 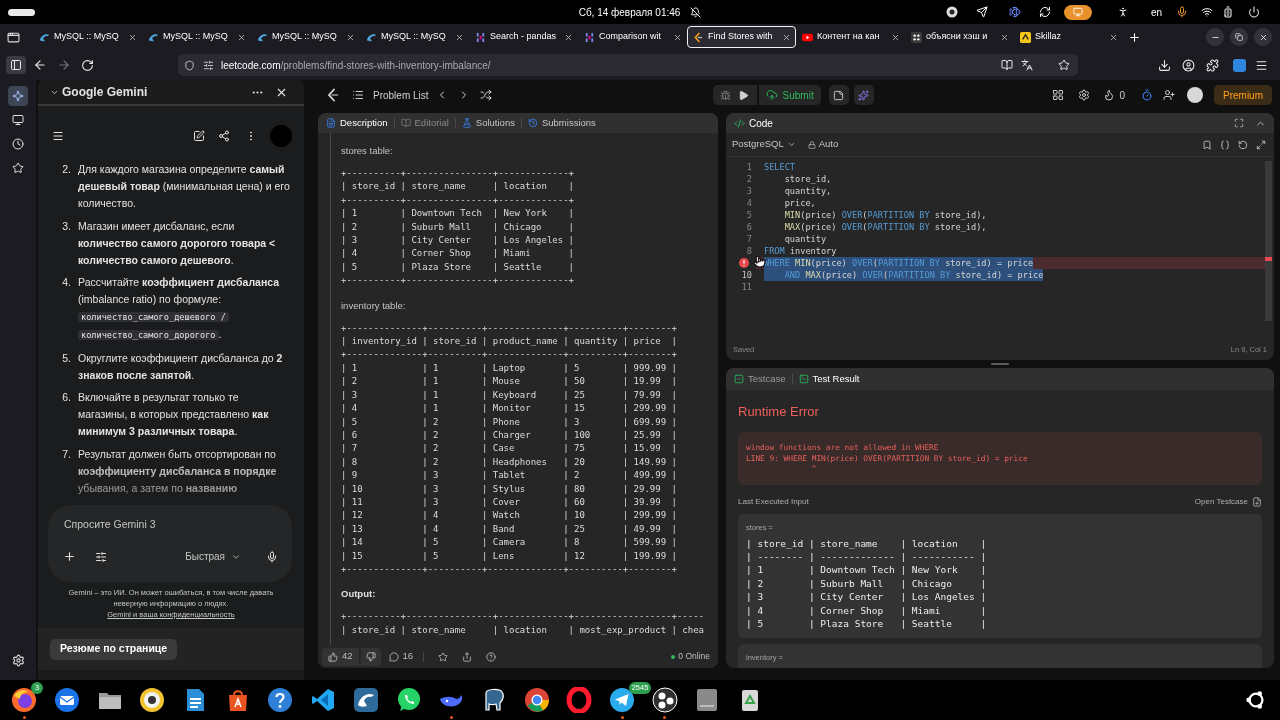 What do you see at coordinates (213, 556) in the screenshot?
I see `mode-selector: Быстрая` at bounding box center [213, 556].